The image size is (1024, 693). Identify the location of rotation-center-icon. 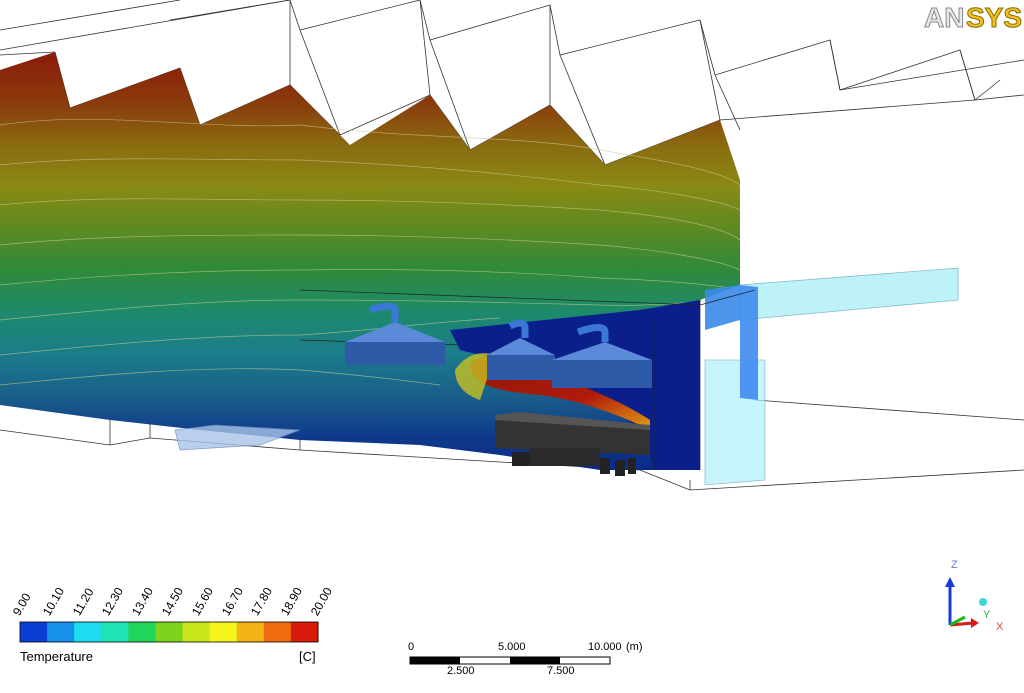
(983, 602).